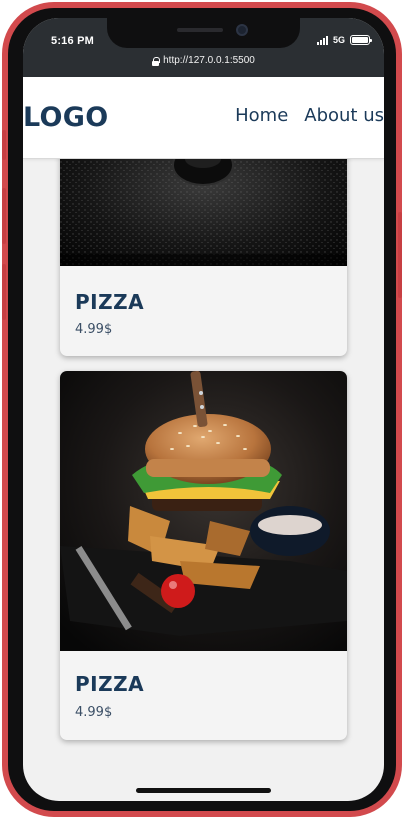 Image resolution: width=405 pixels, height=819 pixels. What do you see at coordinates (361, 40) in the screenshot?
I see `battery-icon` at bounding box center [361, 40].